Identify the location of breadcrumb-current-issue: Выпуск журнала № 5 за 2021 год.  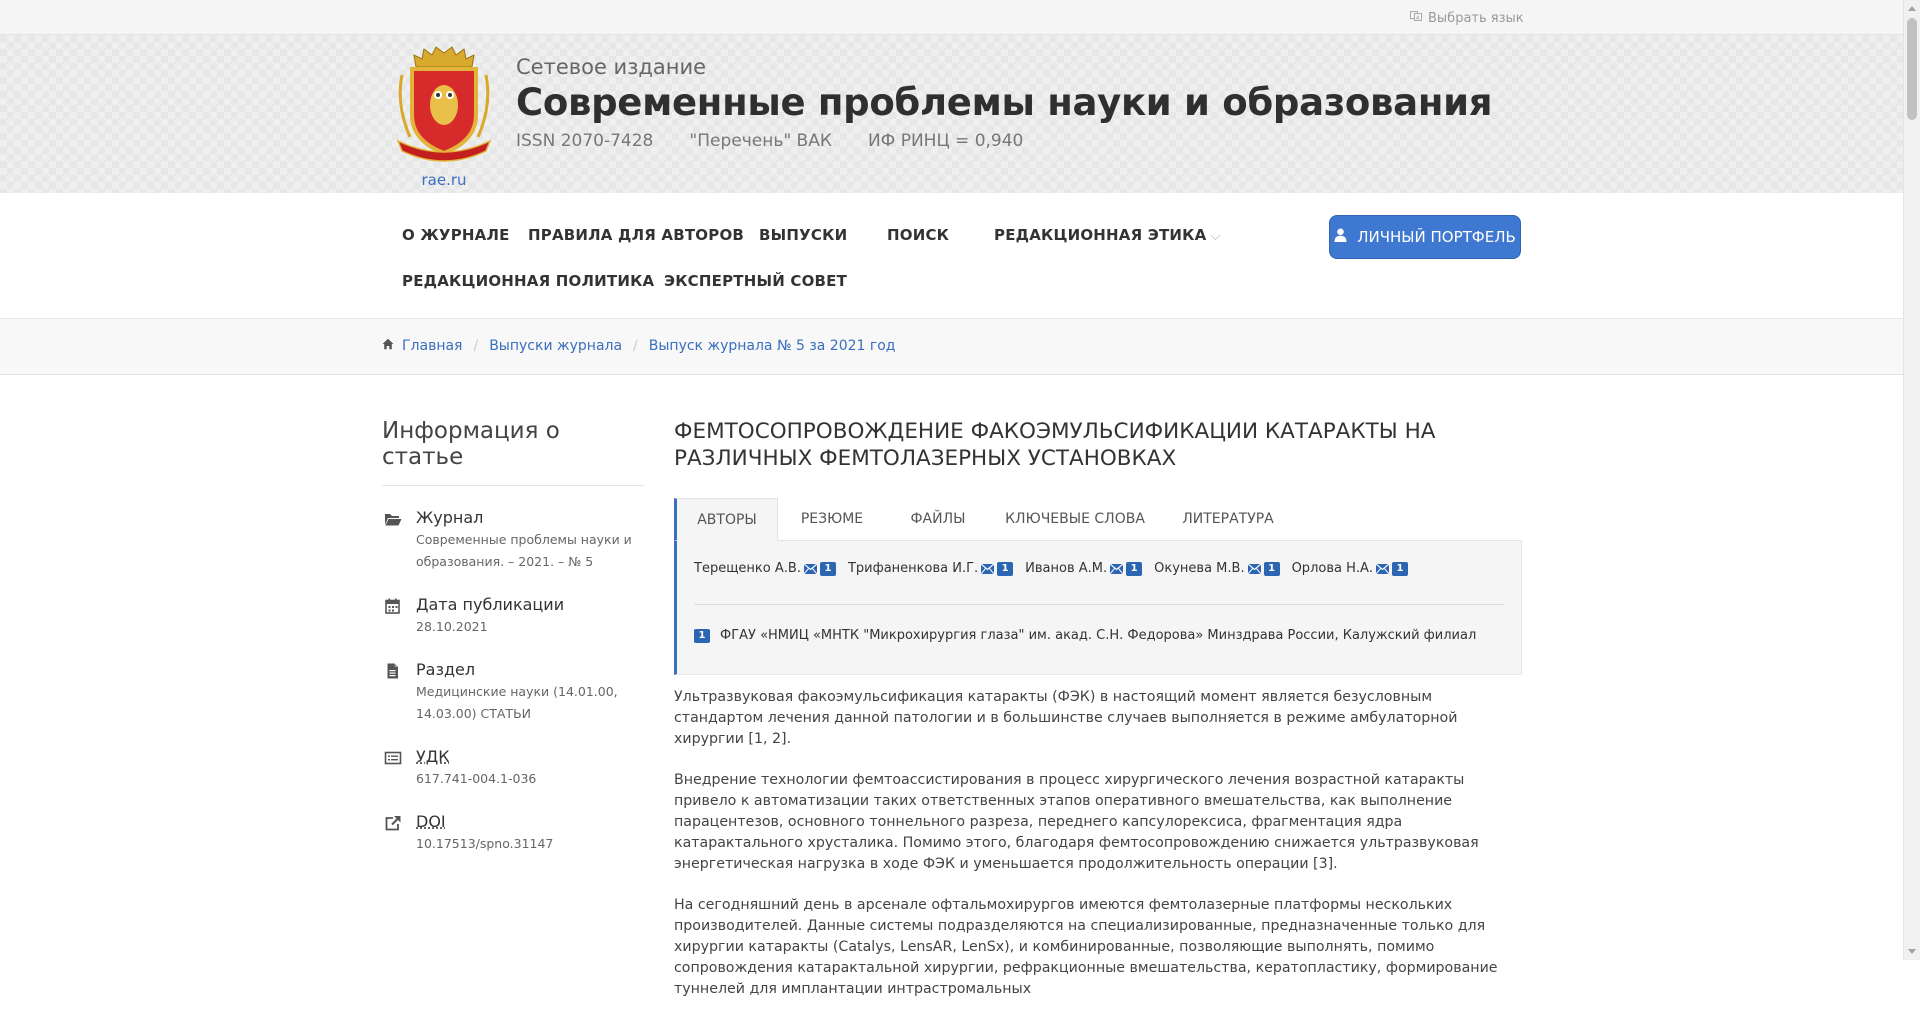
(772, 346).